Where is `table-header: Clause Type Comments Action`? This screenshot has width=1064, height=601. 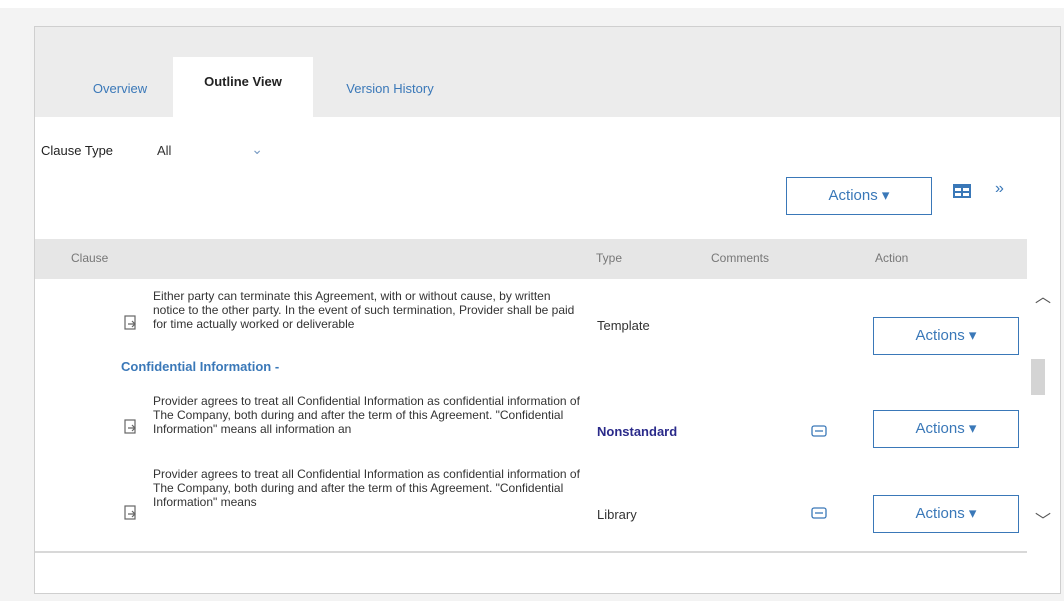 table-header: Clause Type Comments Action is located at coordinates (531, 259).